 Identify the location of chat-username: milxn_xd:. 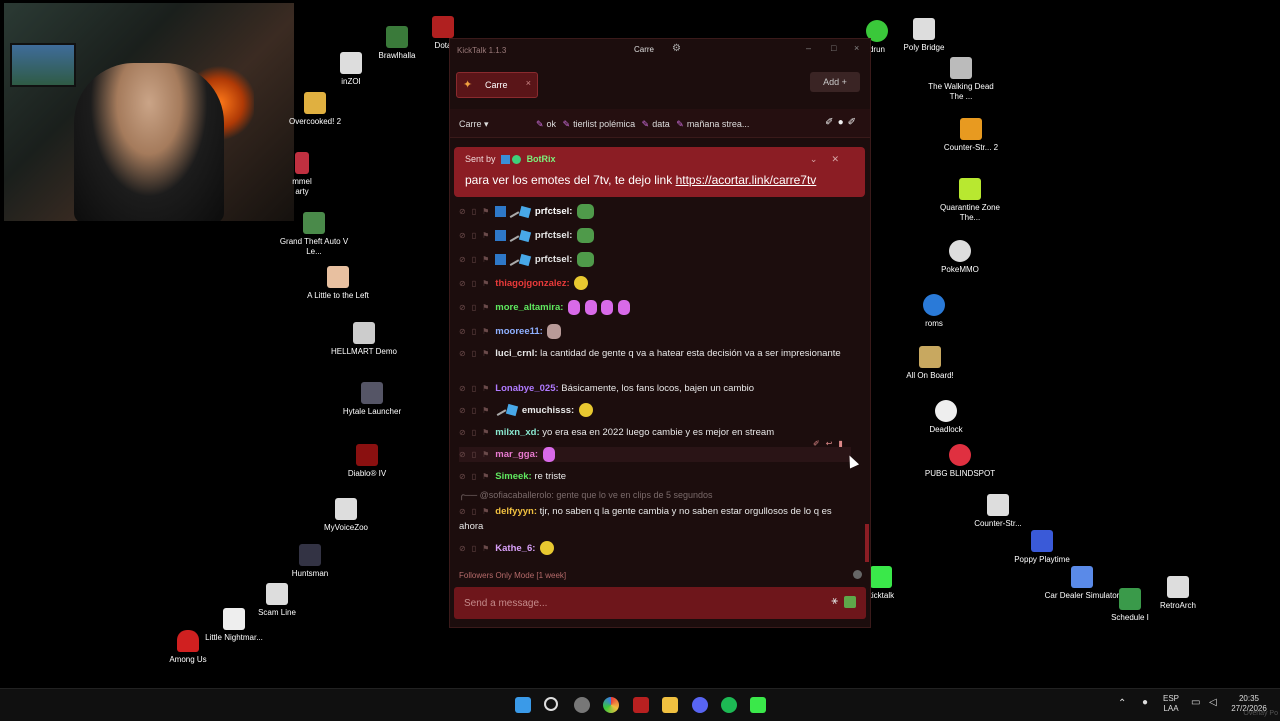
(517, 432).